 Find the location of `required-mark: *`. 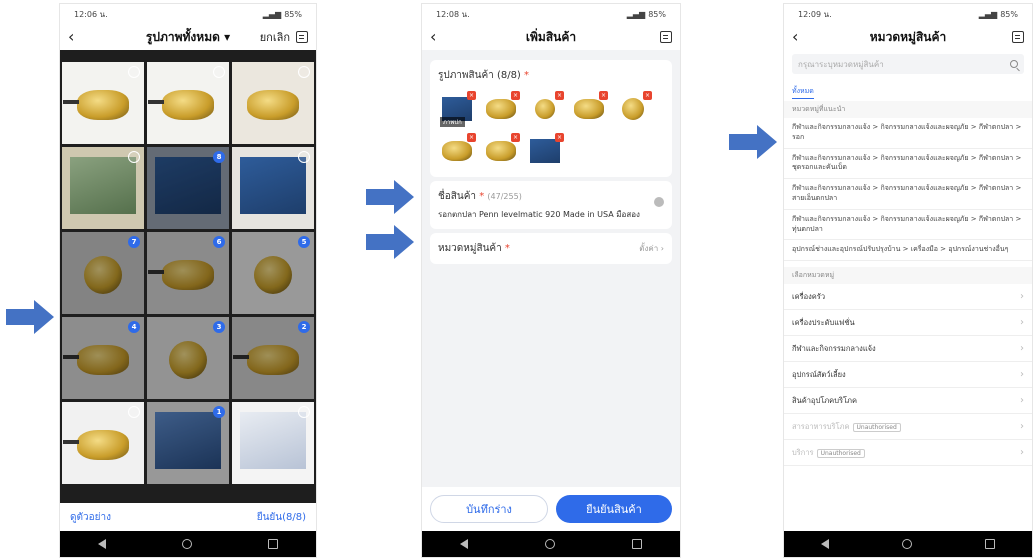

required-mark: * is located at coordinates (482, 196).